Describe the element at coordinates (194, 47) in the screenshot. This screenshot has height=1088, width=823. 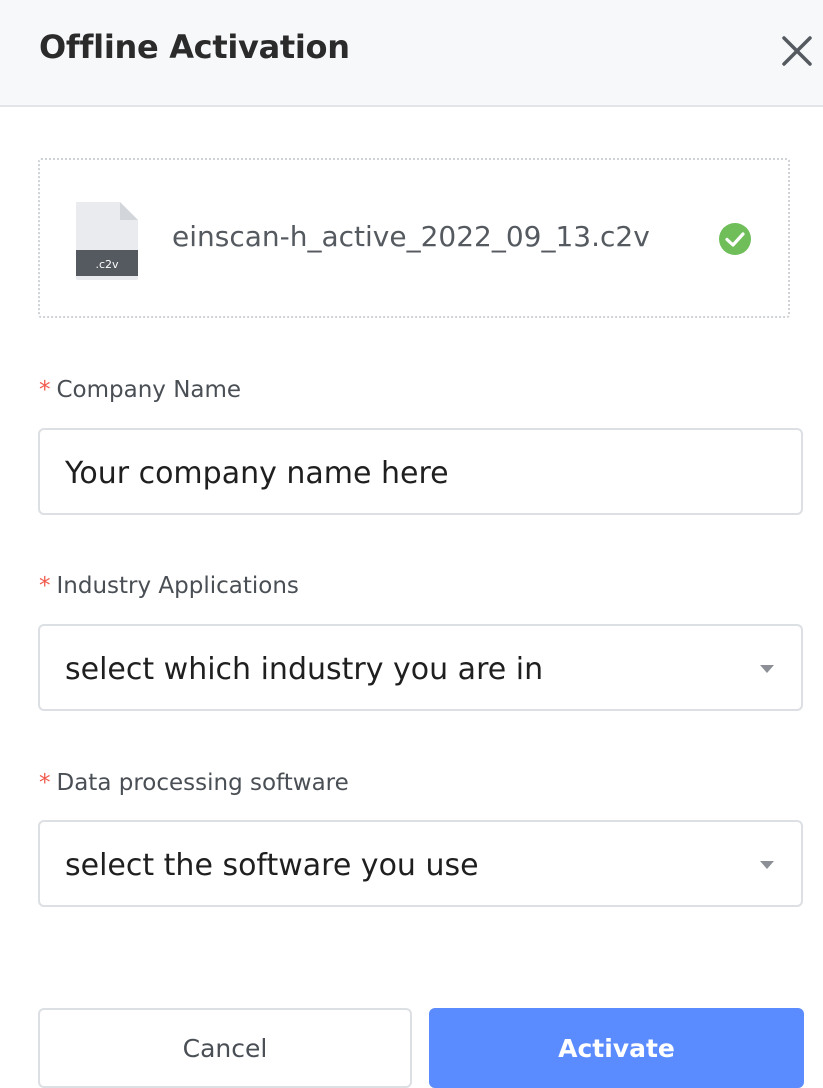
I see `dialog-title: Offline Activation` at that location.